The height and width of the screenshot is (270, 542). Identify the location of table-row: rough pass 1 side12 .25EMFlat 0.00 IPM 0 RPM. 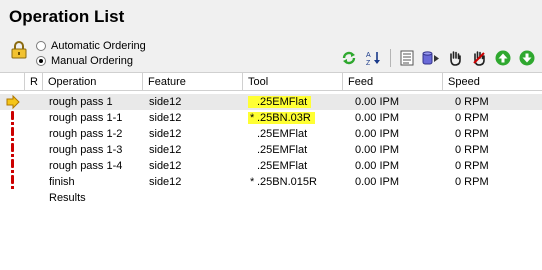
(271, 102).